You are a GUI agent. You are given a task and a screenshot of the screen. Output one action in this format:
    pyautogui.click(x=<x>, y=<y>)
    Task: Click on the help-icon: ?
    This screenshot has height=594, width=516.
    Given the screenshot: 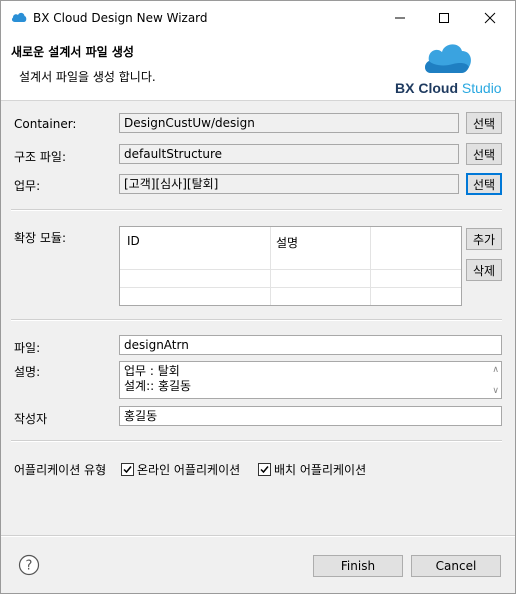 What is the action you would take?
    pyautogui.click(x=29, y=566)
    